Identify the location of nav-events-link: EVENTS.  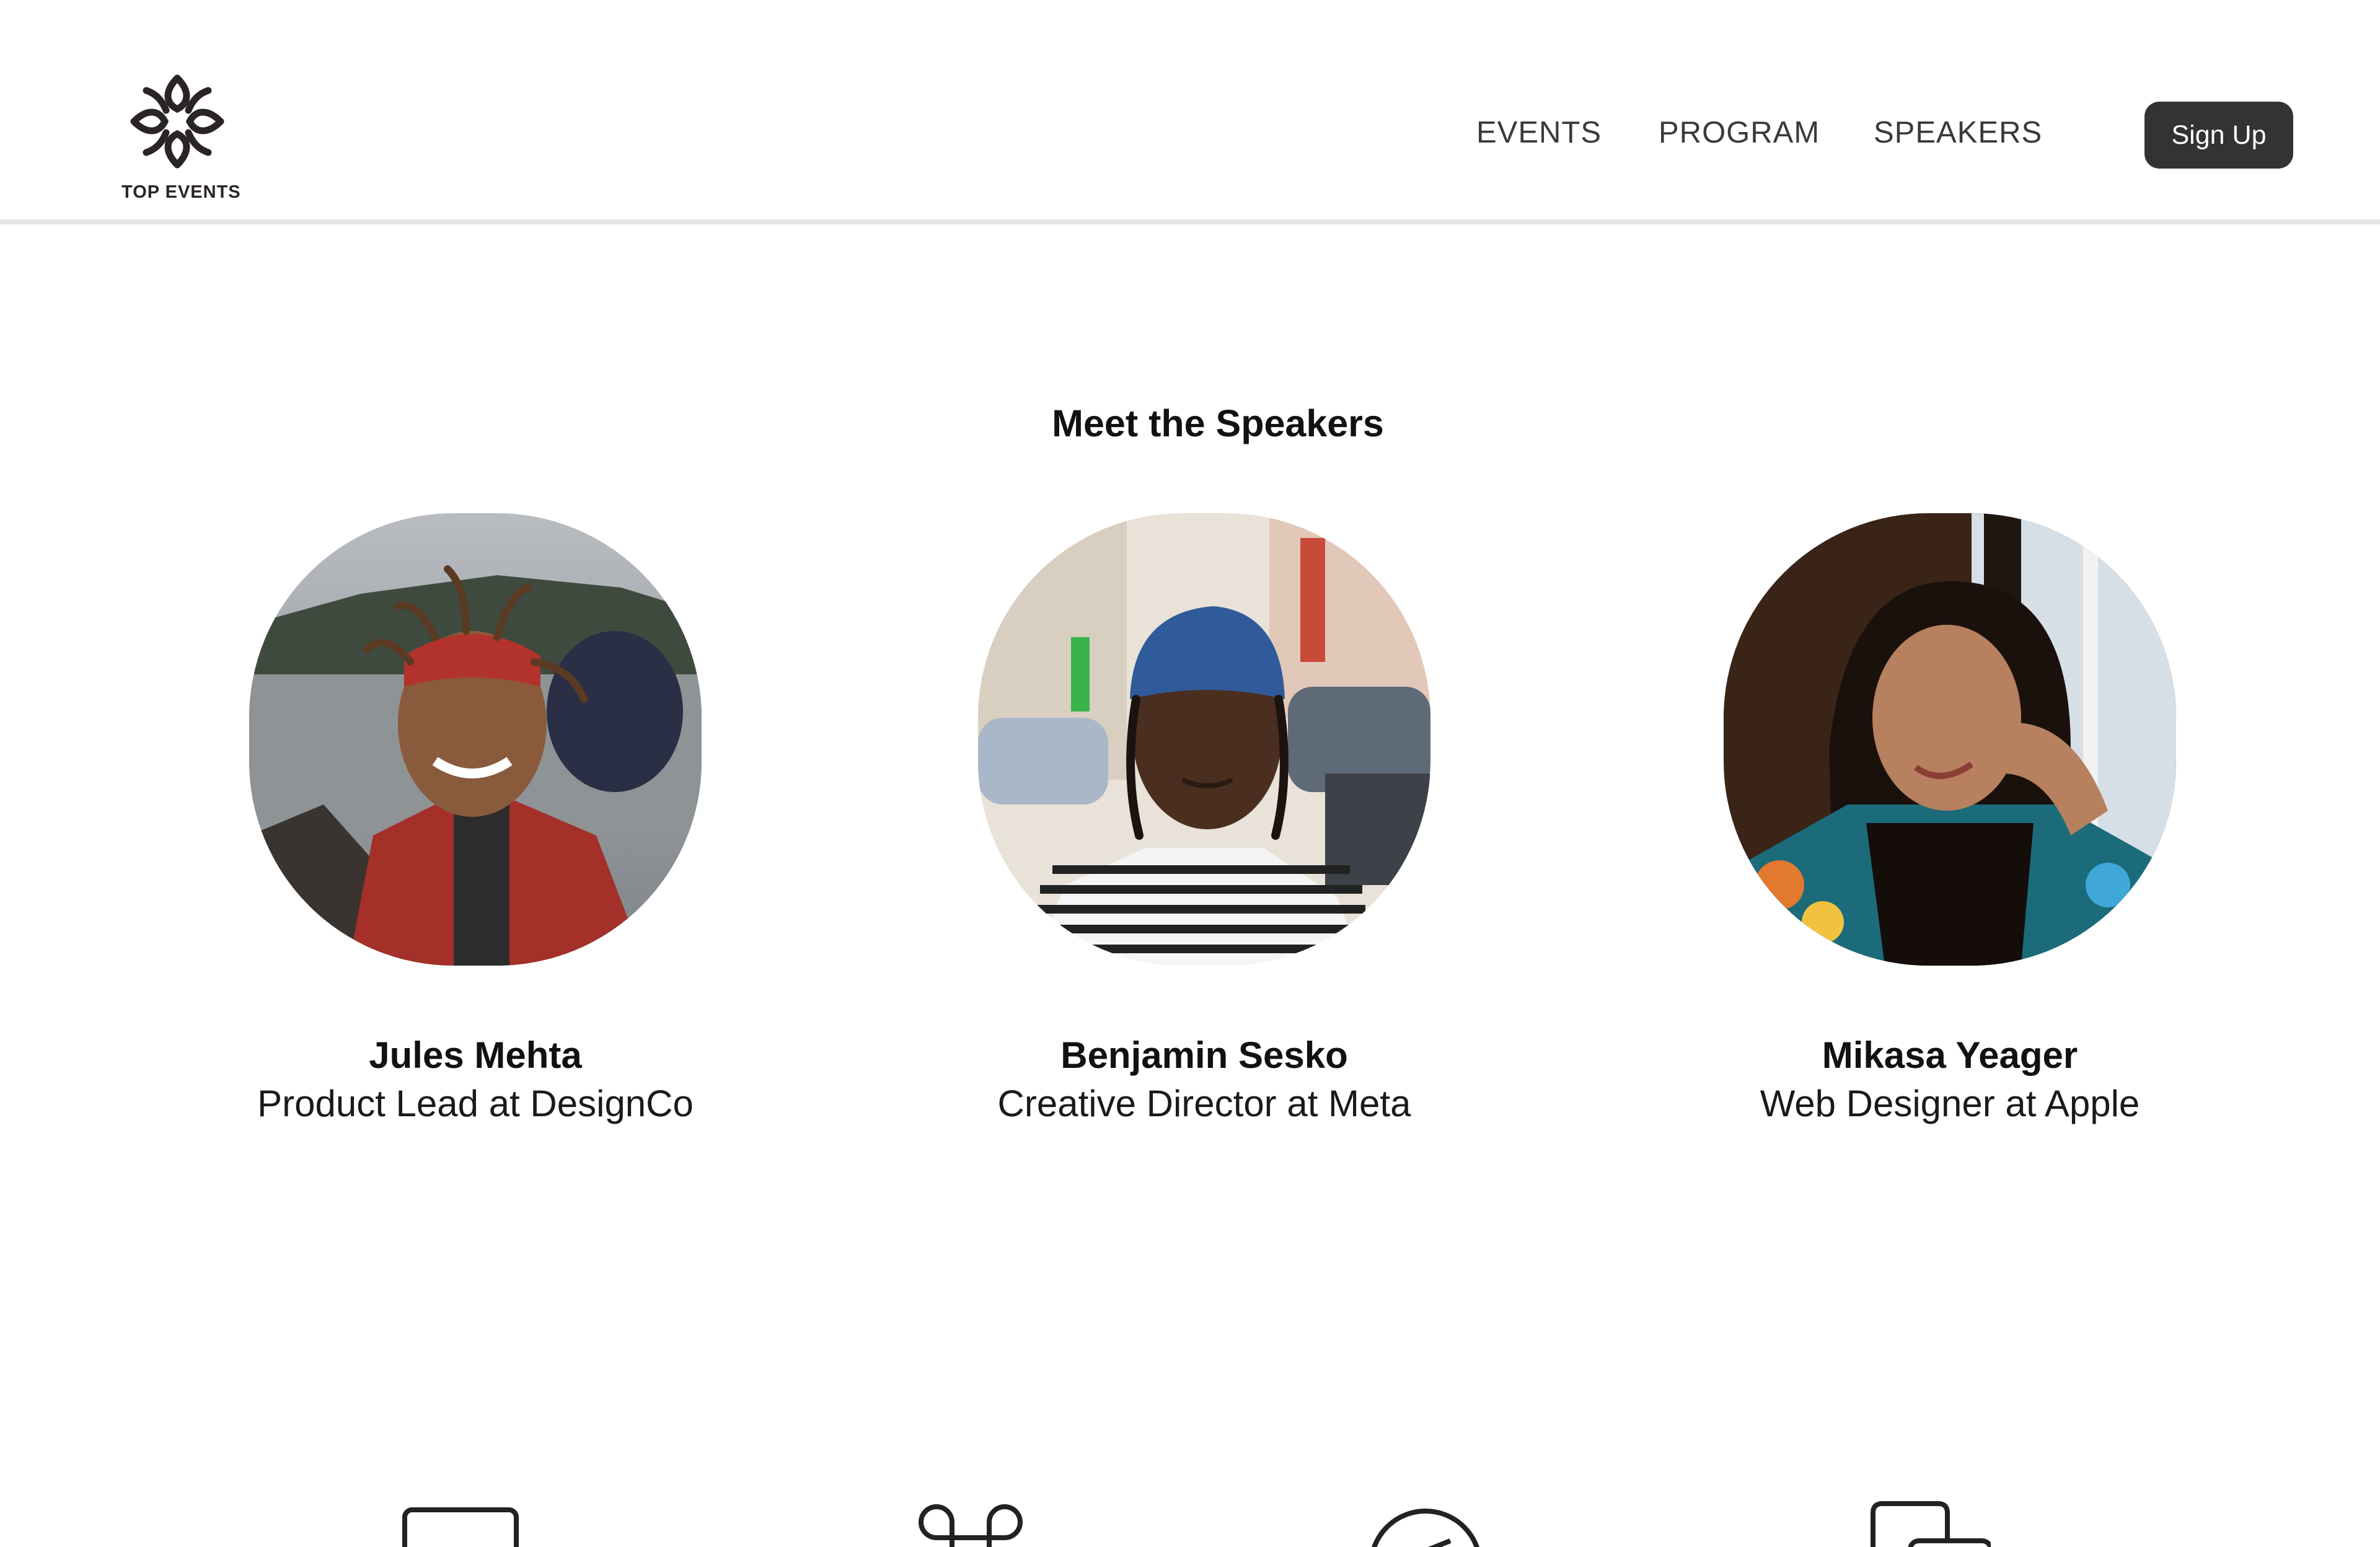
(1539, 132).